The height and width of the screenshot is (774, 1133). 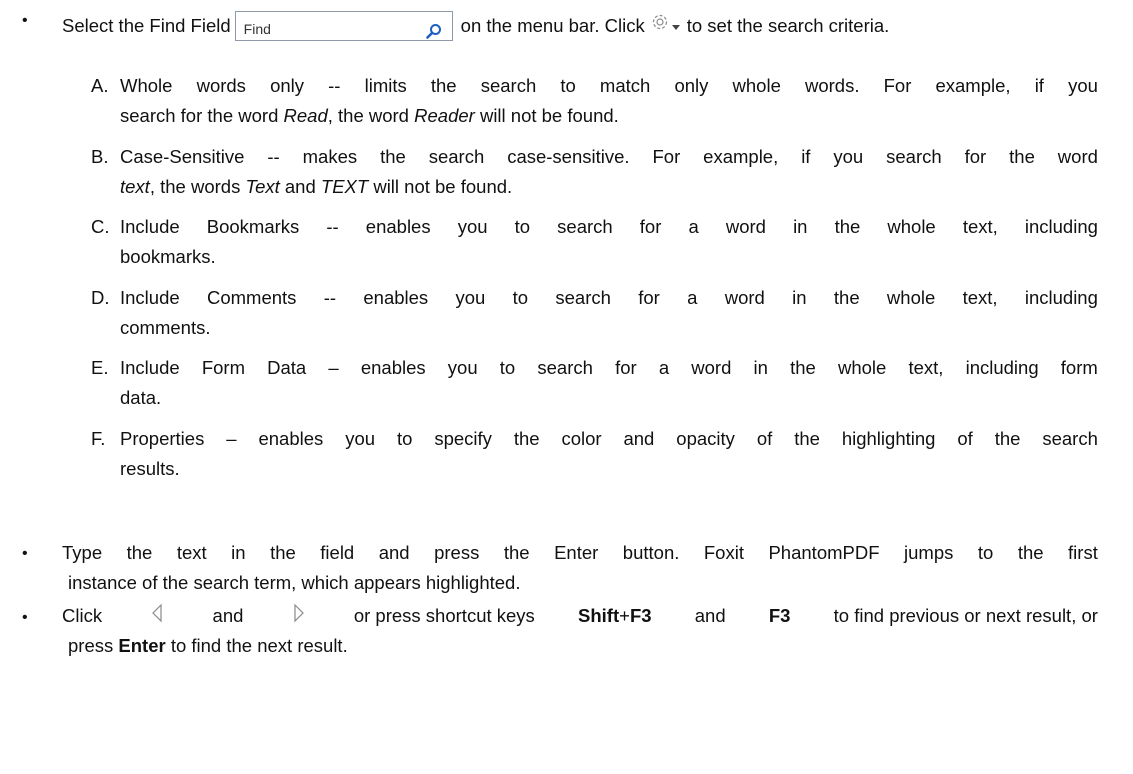 I want to click on option-b-marker: B., so click(x=100, y=156).